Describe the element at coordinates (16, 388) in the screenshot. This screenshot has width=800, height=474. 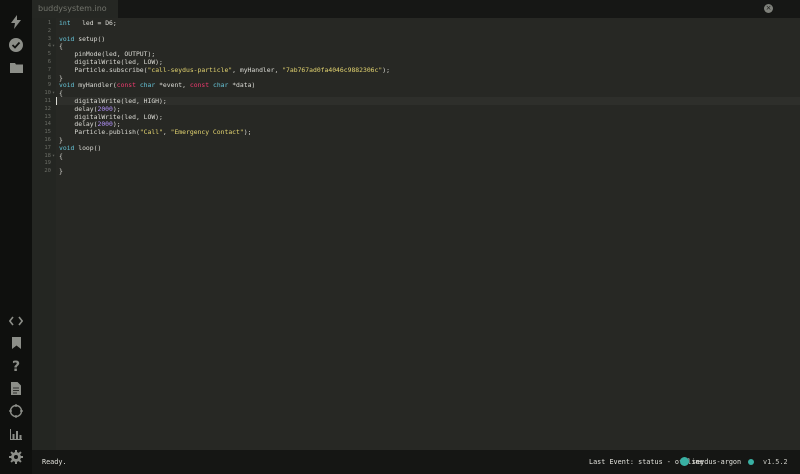
I see `document-icon` at that location.